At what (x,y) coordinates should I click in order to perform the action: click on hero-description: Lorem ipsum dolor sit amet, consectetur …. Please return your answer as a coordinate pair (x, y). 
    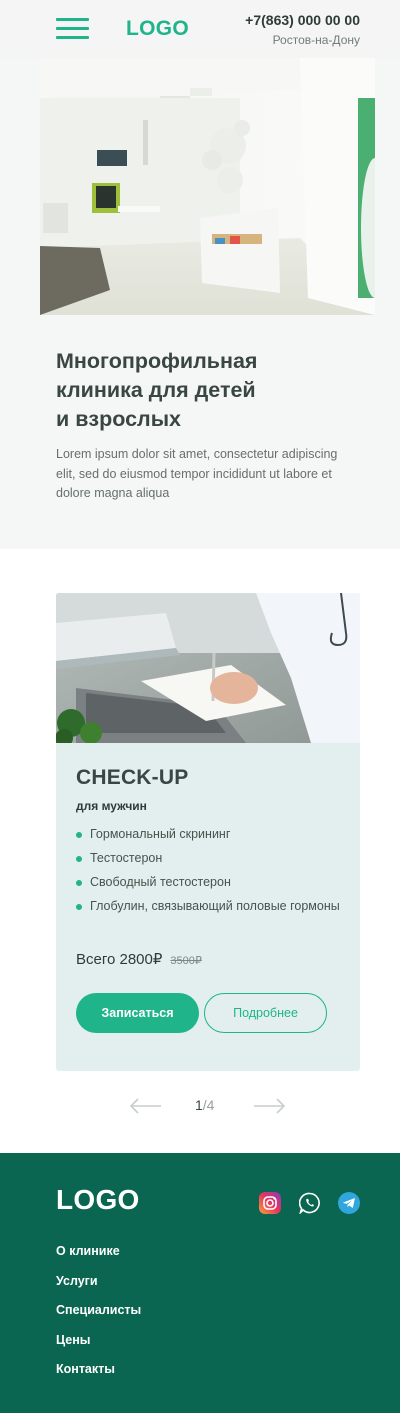
    Looking at the image, I should click on (197, 473).